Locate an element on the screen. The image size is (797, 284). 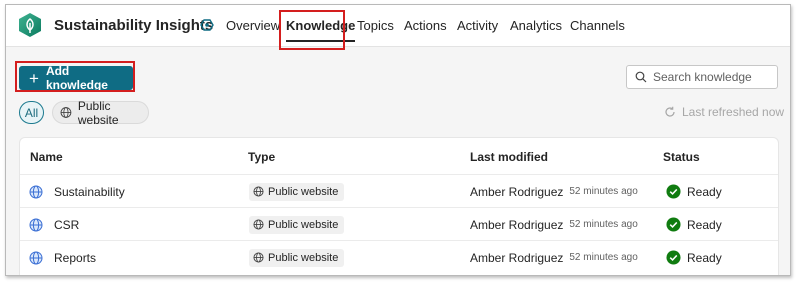
leaf-hexagon-icon is located at coordinates (30, 25).